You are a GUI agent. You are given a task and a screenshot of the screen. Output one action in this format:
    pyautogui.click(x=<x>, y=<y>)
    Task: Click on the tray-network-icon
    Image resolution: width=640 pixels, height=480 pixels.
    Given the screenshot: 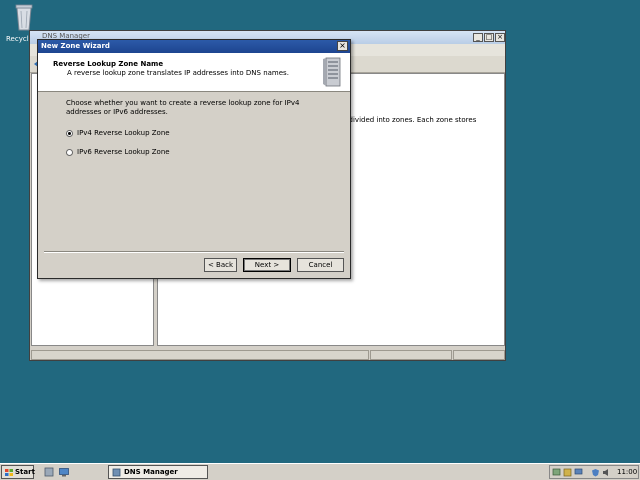 What is the action you would take?
    pyautogui.click(x=556, y=472)
    